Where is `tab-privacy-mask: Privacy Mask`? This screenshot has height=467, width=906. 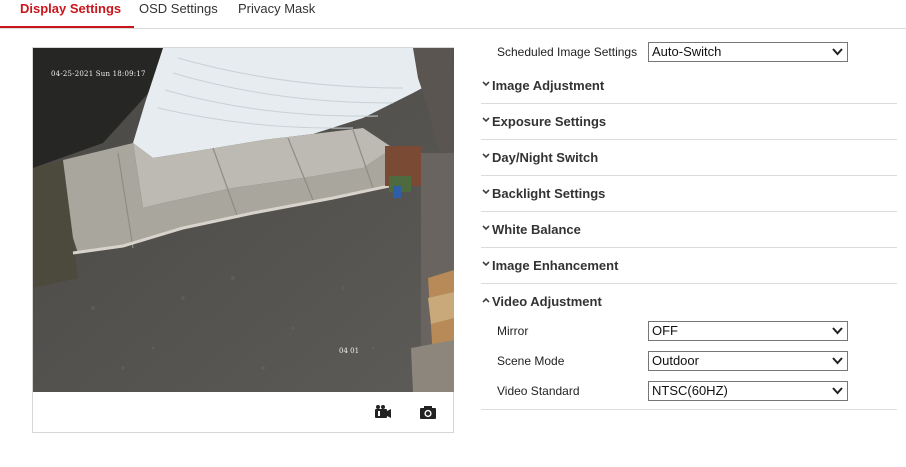
tab-privacy-mask: Privacy Mask is located at coordinates (276, 13).